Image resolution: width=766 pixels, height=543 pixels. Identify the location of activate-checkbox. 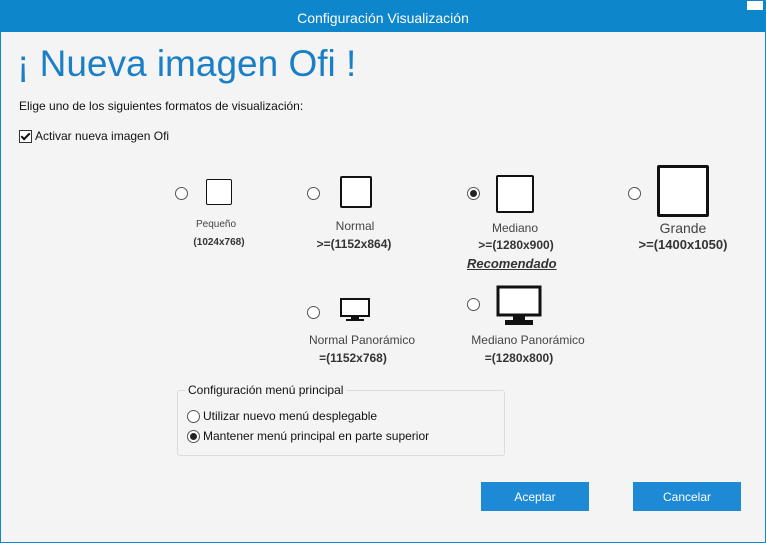
(25, 136).